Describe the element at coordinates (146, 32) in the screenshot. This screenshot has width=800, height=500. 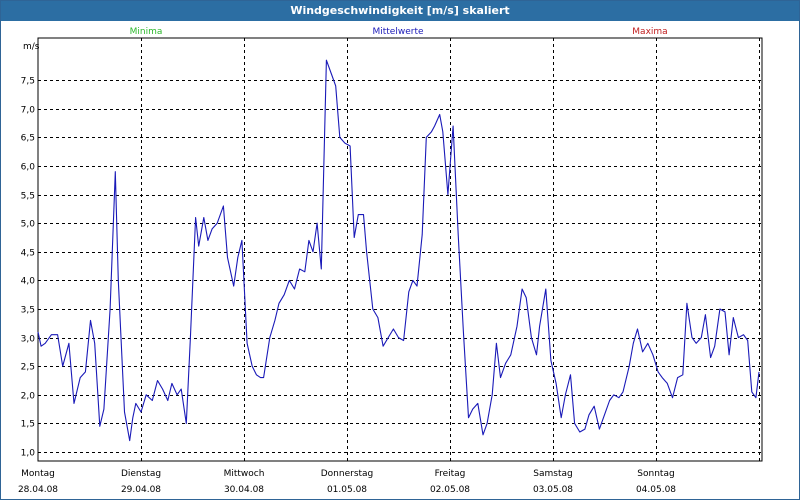
I see `legend-minima: Minima` at that location.